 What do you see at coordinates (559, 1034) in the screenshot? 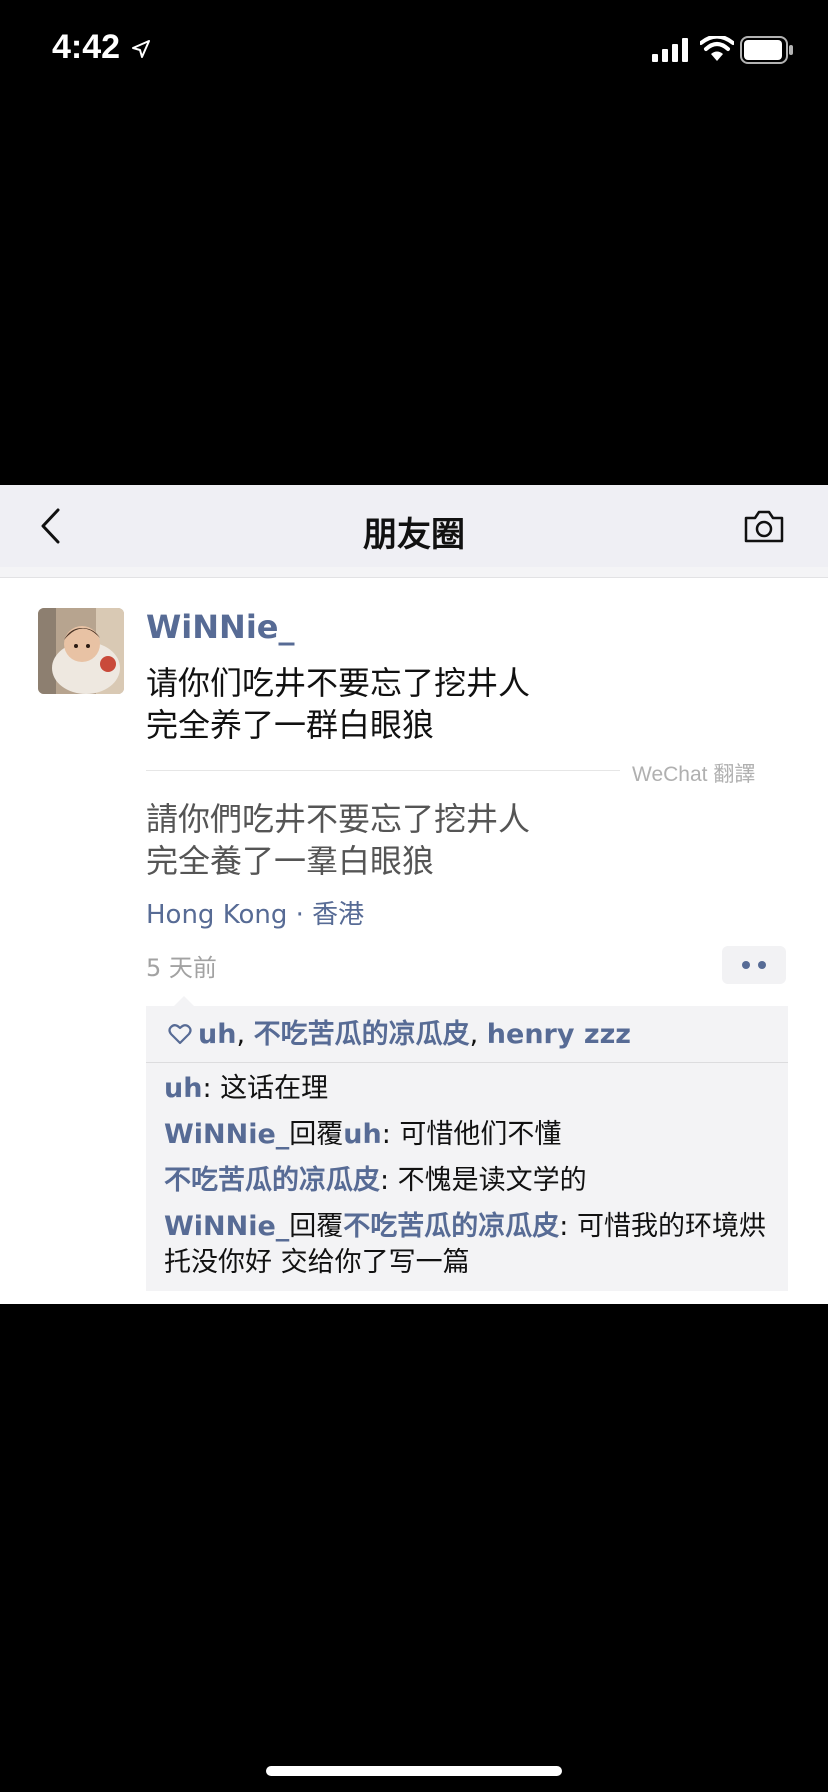
I see `like-user: henry zzz` at bounding box center [559, 1034].